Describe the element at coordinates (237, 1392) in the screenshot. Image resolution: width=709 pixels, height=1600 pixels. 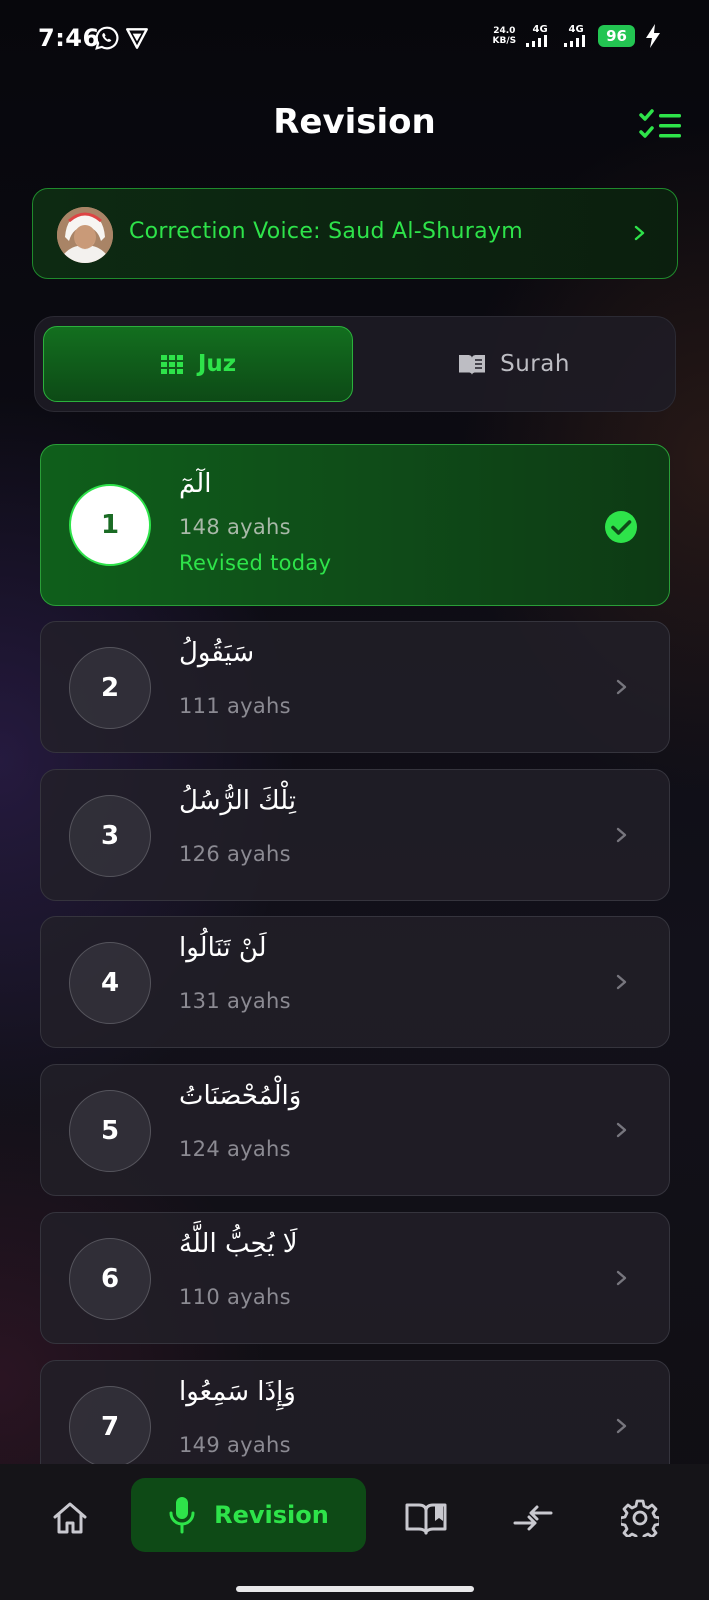
I see `juz-arabic-name: وَإِذَا سَمِعُوا` at that location.